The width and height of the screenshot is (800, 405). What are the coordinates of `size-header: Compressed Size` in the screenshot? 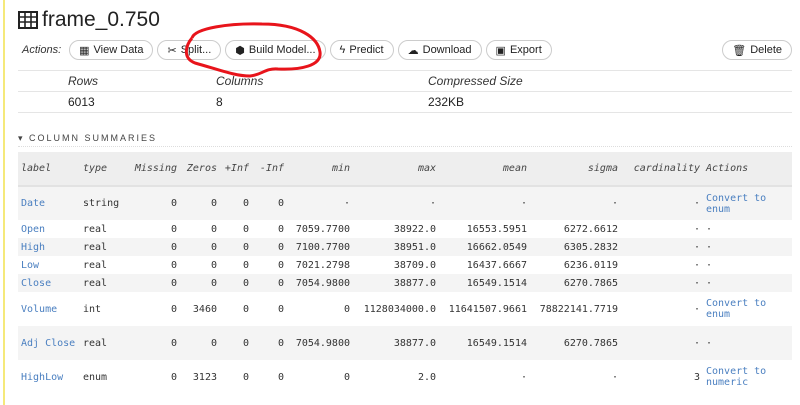 It's located at (475, 81).